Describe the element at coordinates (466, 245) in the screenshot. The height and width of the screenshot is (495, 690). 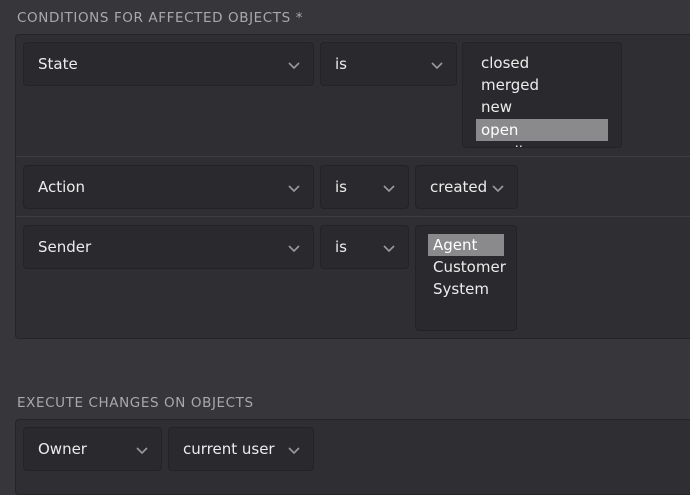
I see `sender-option-agent: Agent` at that location.